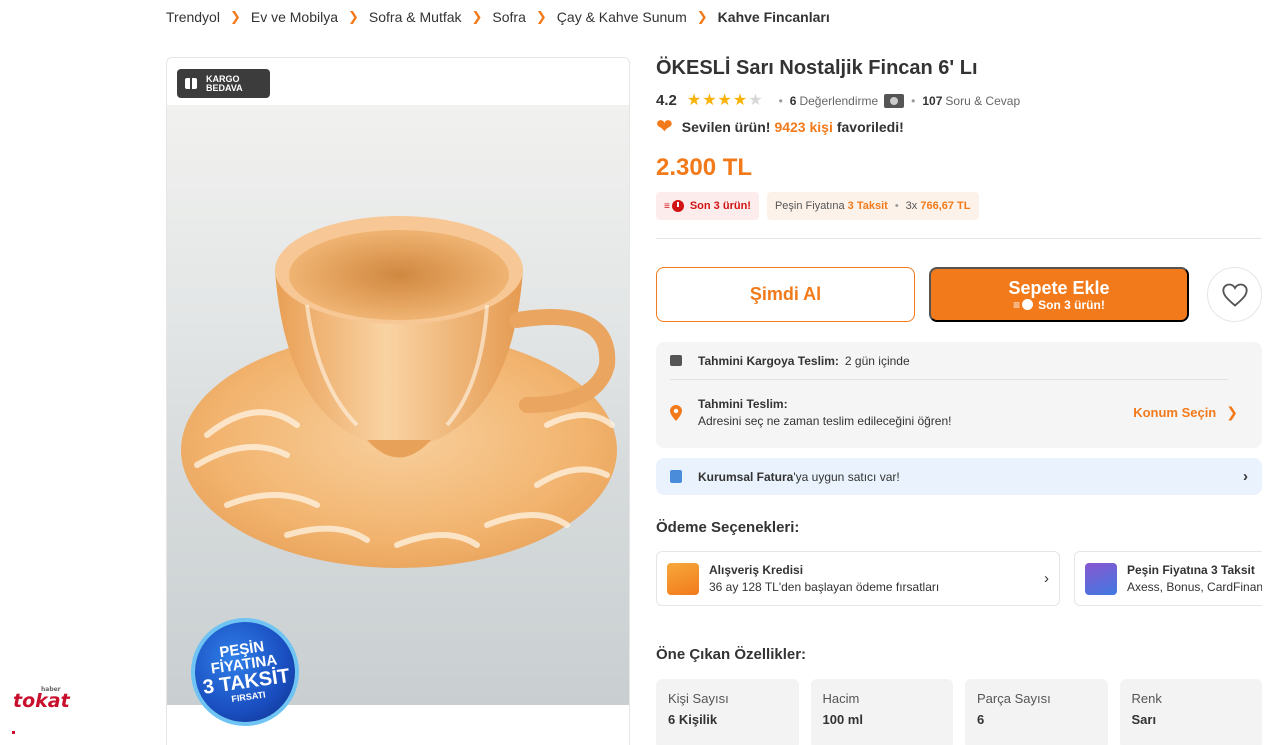  Describe the element at coordinates (1194, 586) in the screenshot. I see `payment-option-desc: Axess, Bonus, CardFinans` at that location.